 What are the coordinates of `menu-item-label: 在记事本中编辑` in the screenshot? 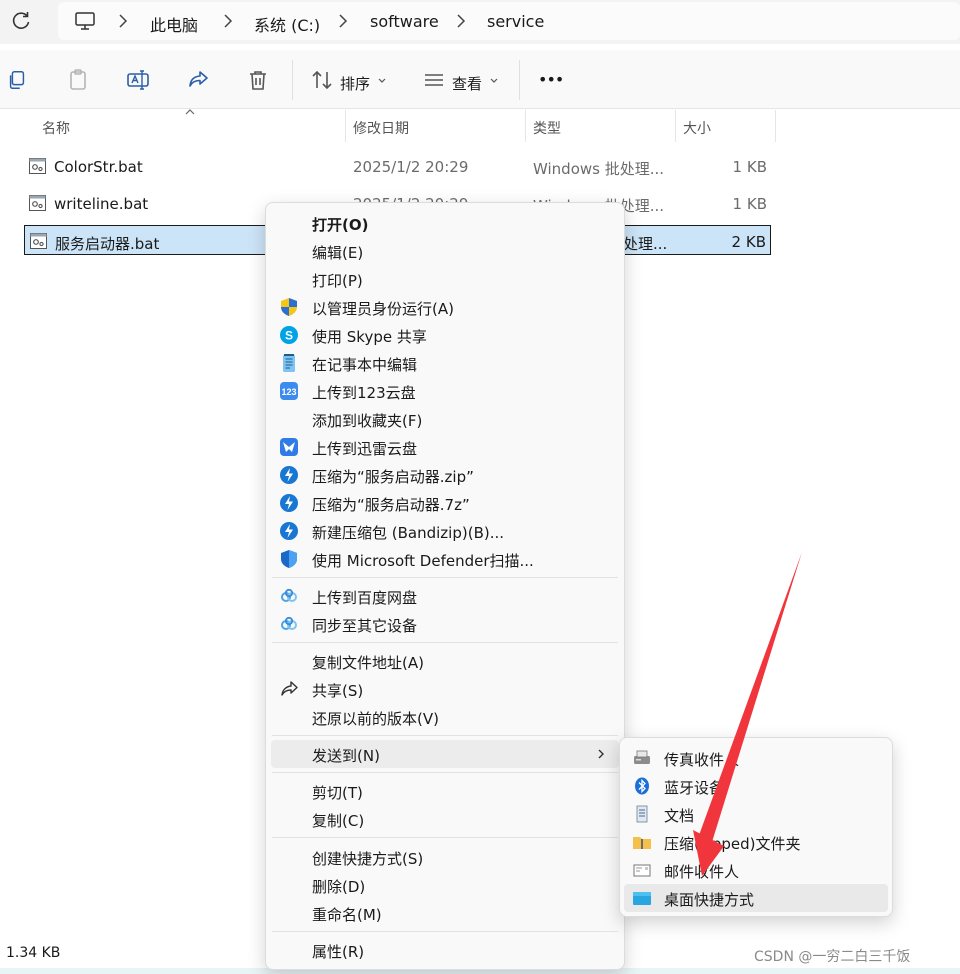 It's located at (365, 365).